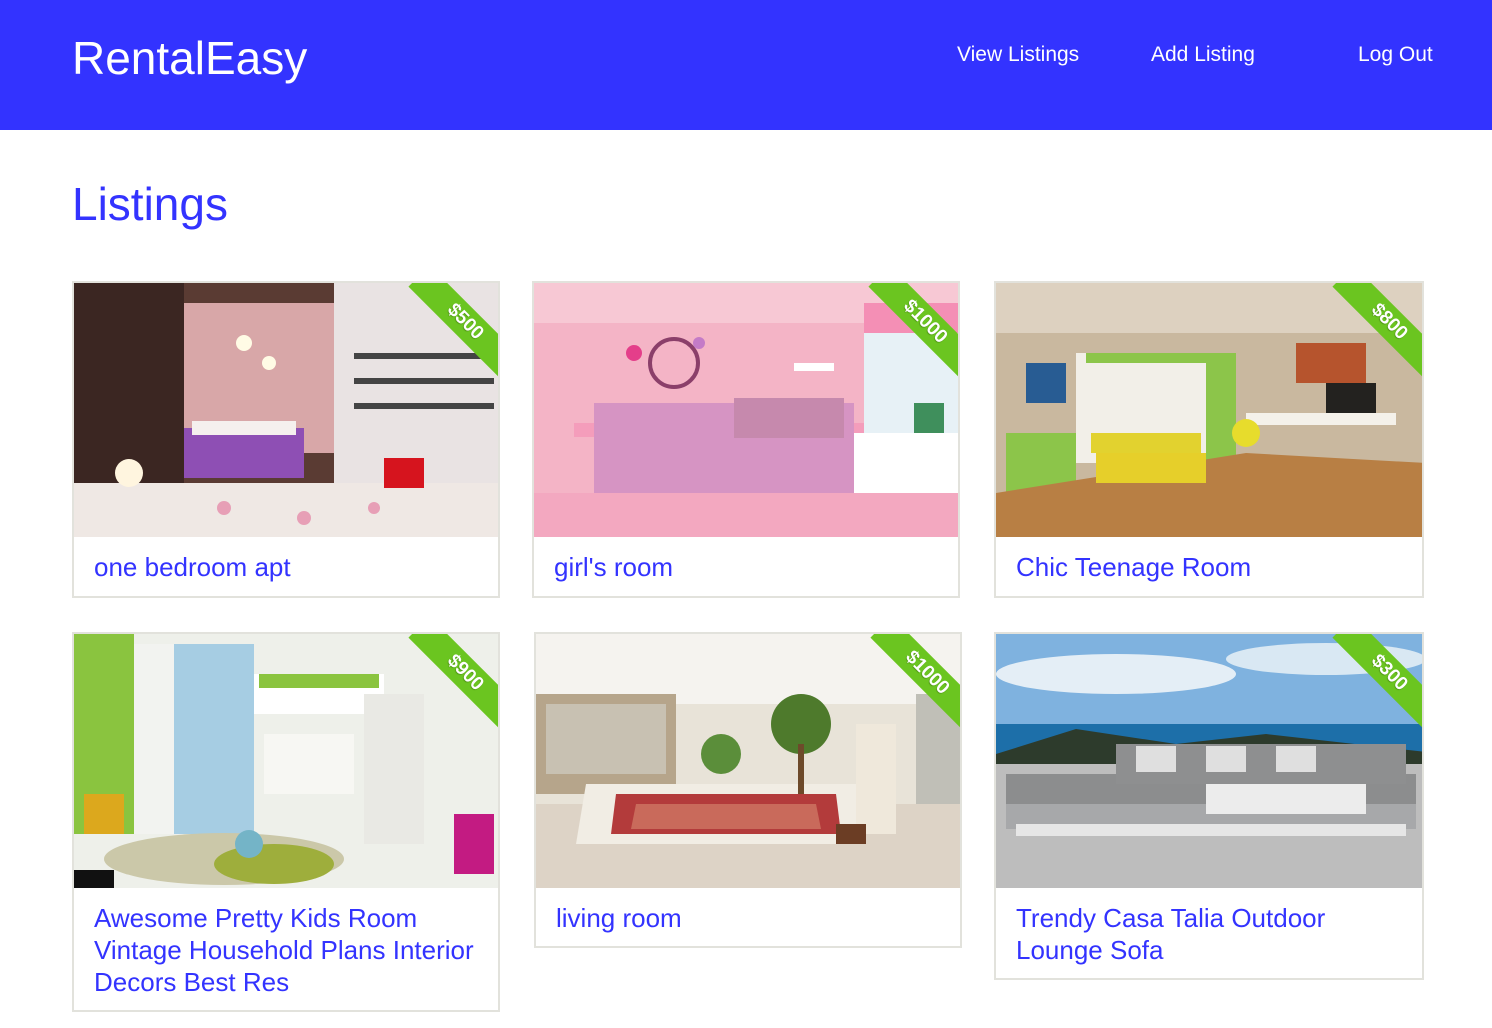 The width and height of the screenshot is (1492, 1028). I want to click on listing-card: $1000 living room, so click(748, 790).